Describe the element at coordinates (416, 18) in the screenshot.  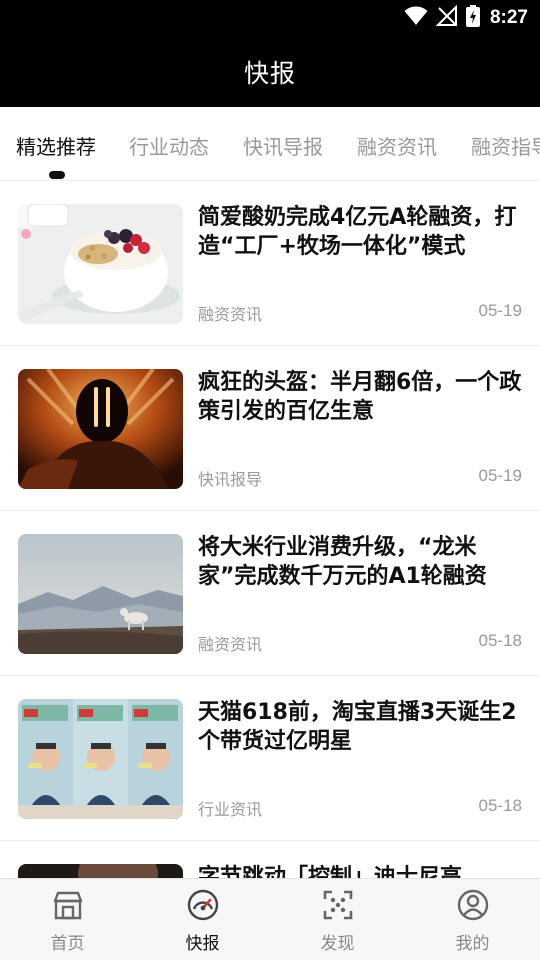
I see `wifi-icon` at that location.